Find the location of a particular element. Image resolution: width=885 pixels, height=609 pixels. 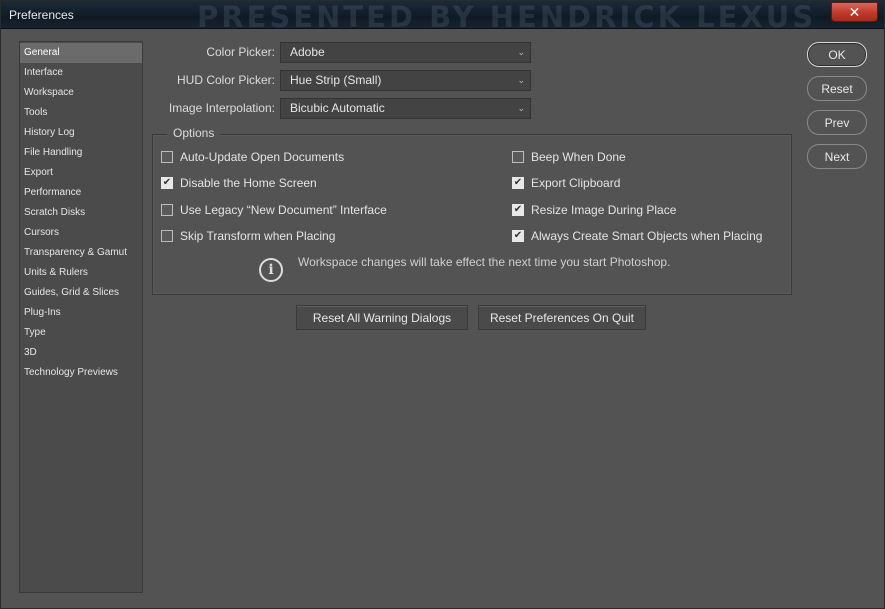

beep-when-done-label: Beep When Done is located at coordinates (578, 157).